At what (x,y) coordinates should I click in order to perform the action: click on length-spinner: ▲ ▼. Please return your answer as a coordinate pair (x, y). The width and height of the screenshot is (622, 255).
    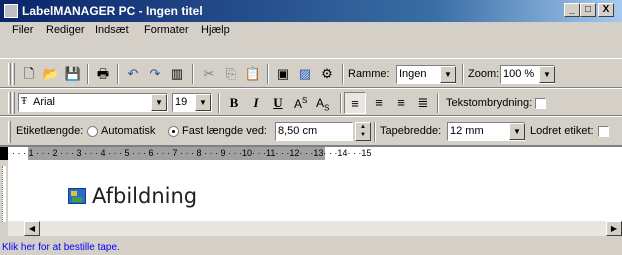
    Looking at the image, I should click on (363, 131).